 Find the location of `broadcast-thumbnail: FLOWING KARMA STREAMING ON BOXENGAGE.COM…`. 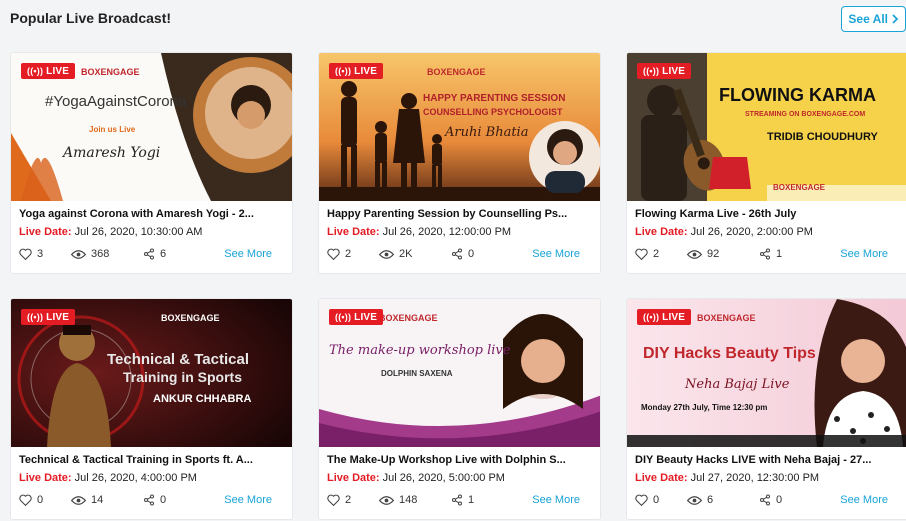

broadcast-thumbnail: FLOWING KARMA STREAMING ON BOXENGAGE.COM… is located at coordinates (766, 127).